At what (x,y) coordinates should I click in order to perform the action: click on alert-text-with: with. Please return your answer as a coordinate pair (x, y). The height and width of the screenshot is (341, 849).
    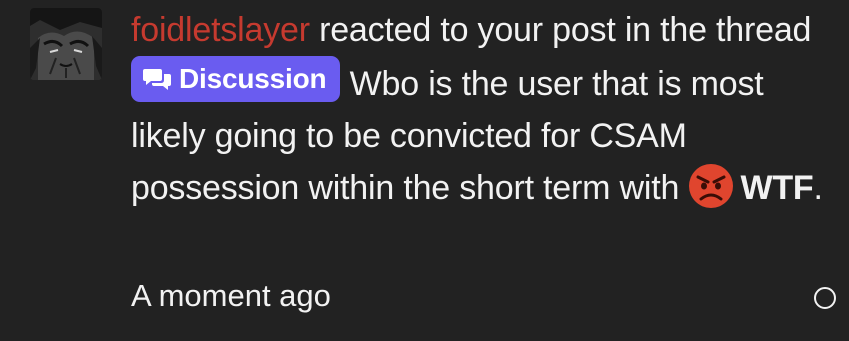
    Looking at the image, I should click on (649, 188).